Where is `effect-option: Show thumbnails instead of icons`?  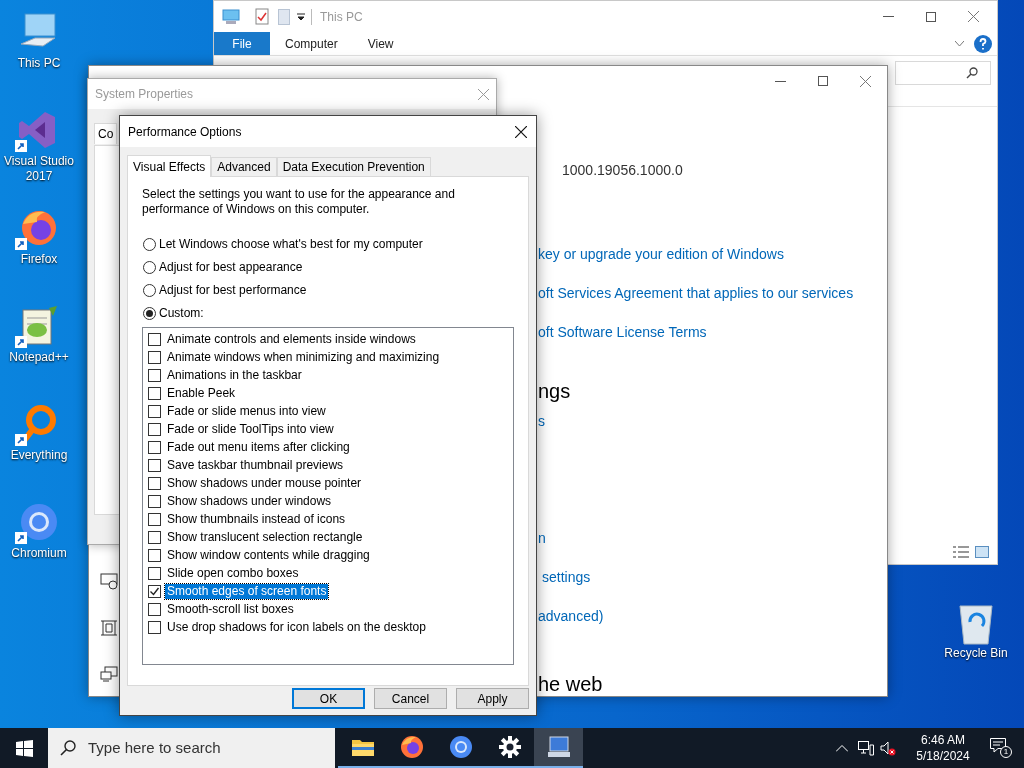 effect-option: Show thumbnails instead of icons is located at coordinates (256, 519).